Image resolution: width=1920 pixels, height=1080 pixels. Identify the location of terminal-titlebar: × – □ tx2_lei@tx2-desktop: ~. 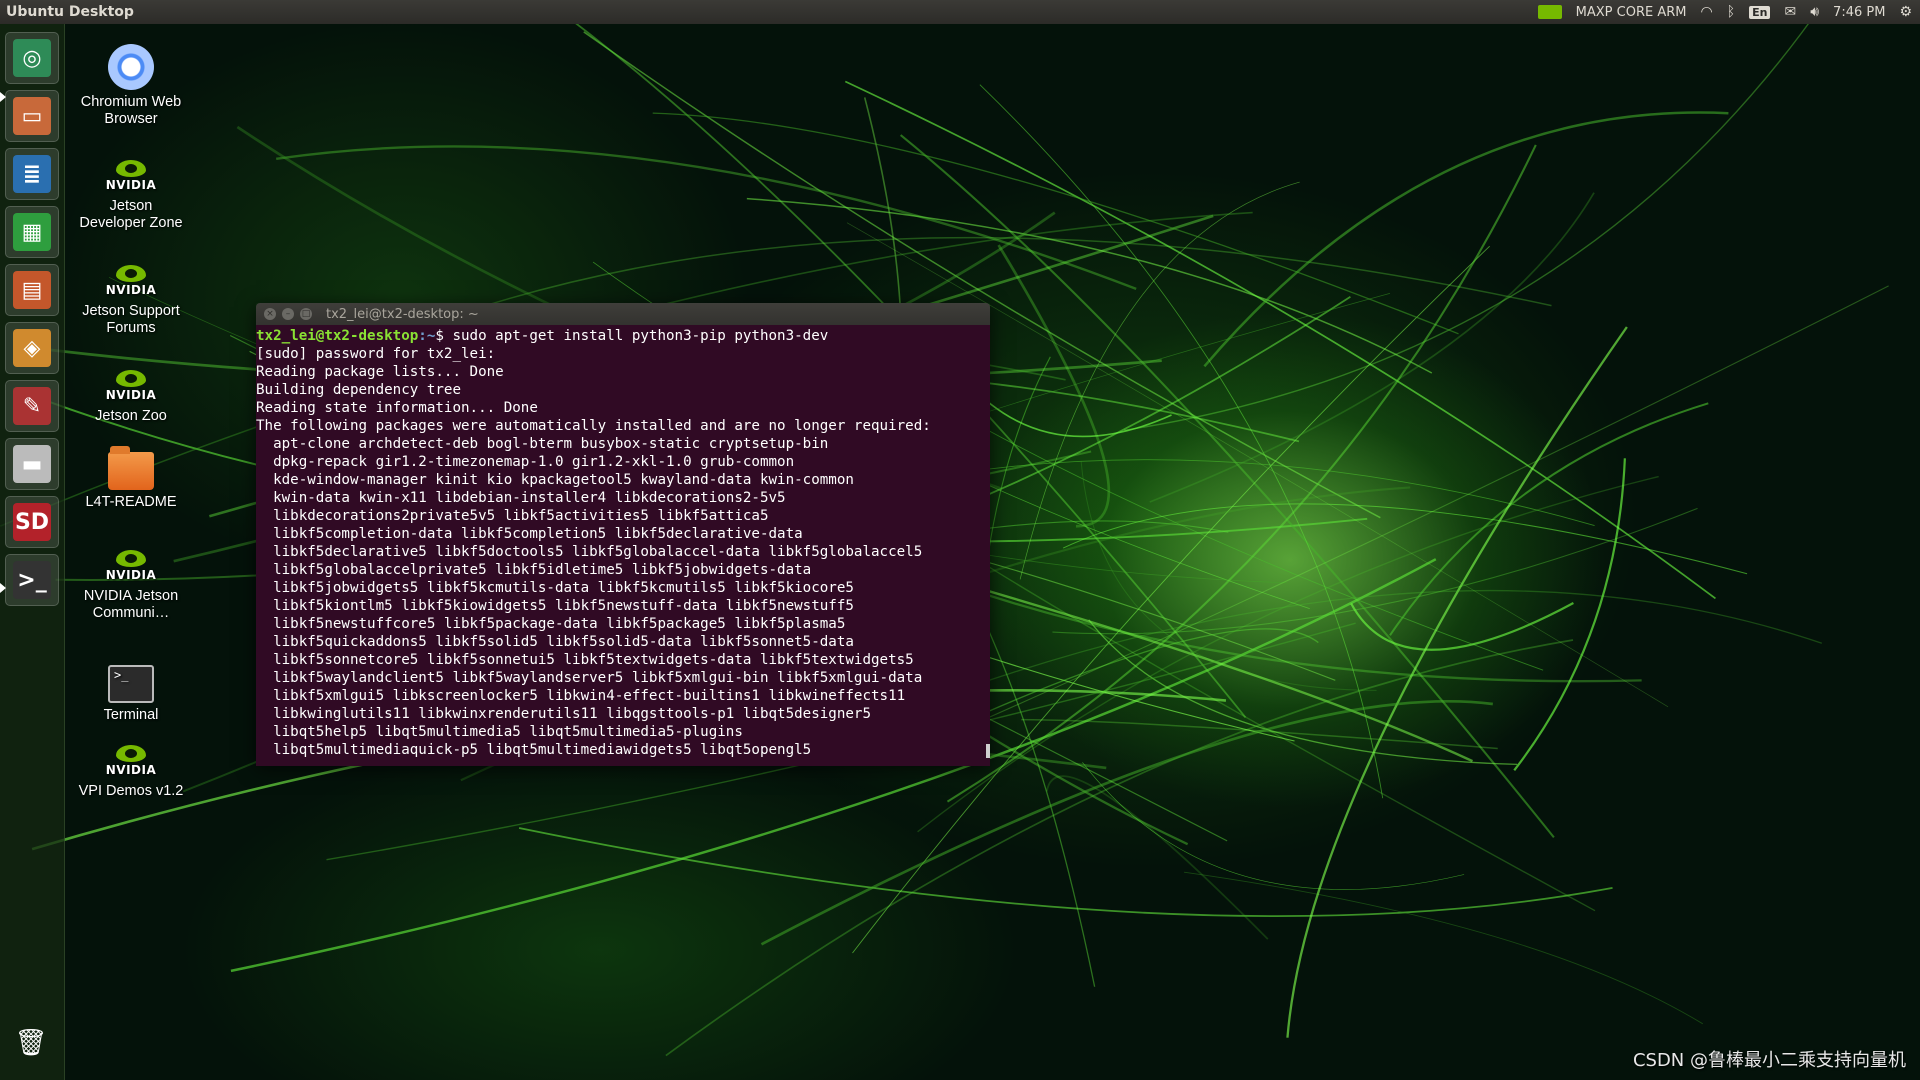
(623, 314).